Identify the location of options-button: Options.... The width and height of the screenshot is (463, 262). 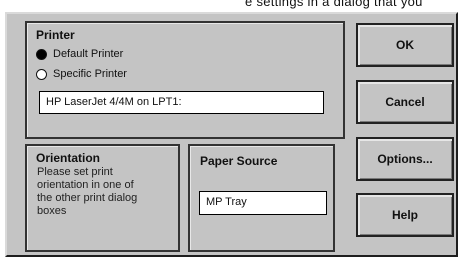
(405, 159).